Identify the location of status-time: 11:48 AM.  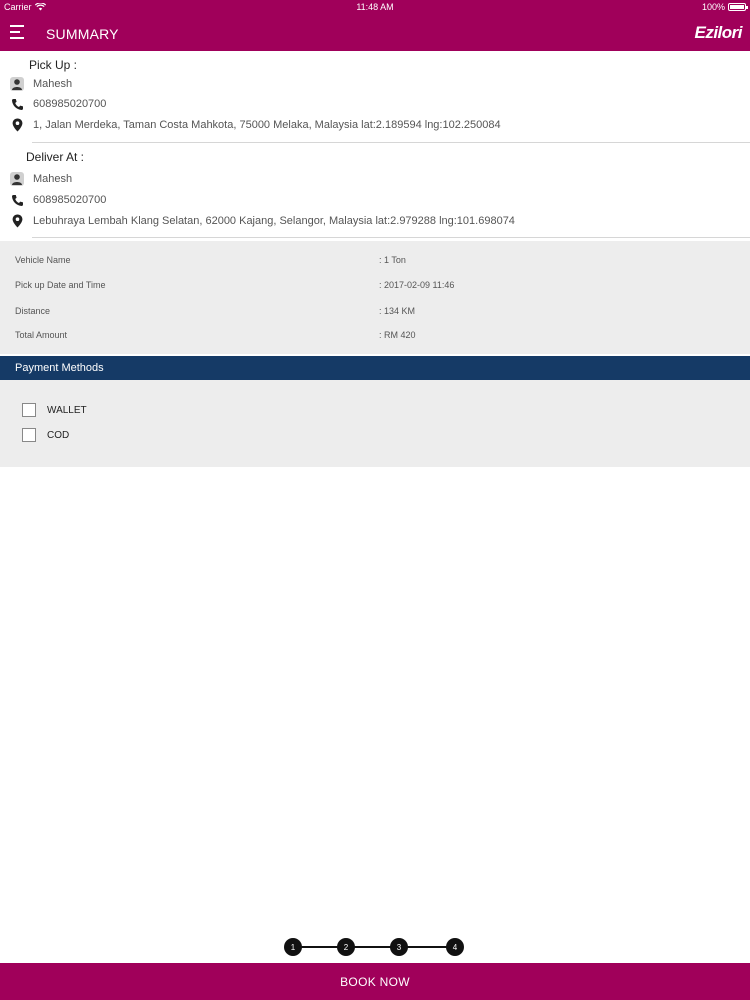
(375, 7).